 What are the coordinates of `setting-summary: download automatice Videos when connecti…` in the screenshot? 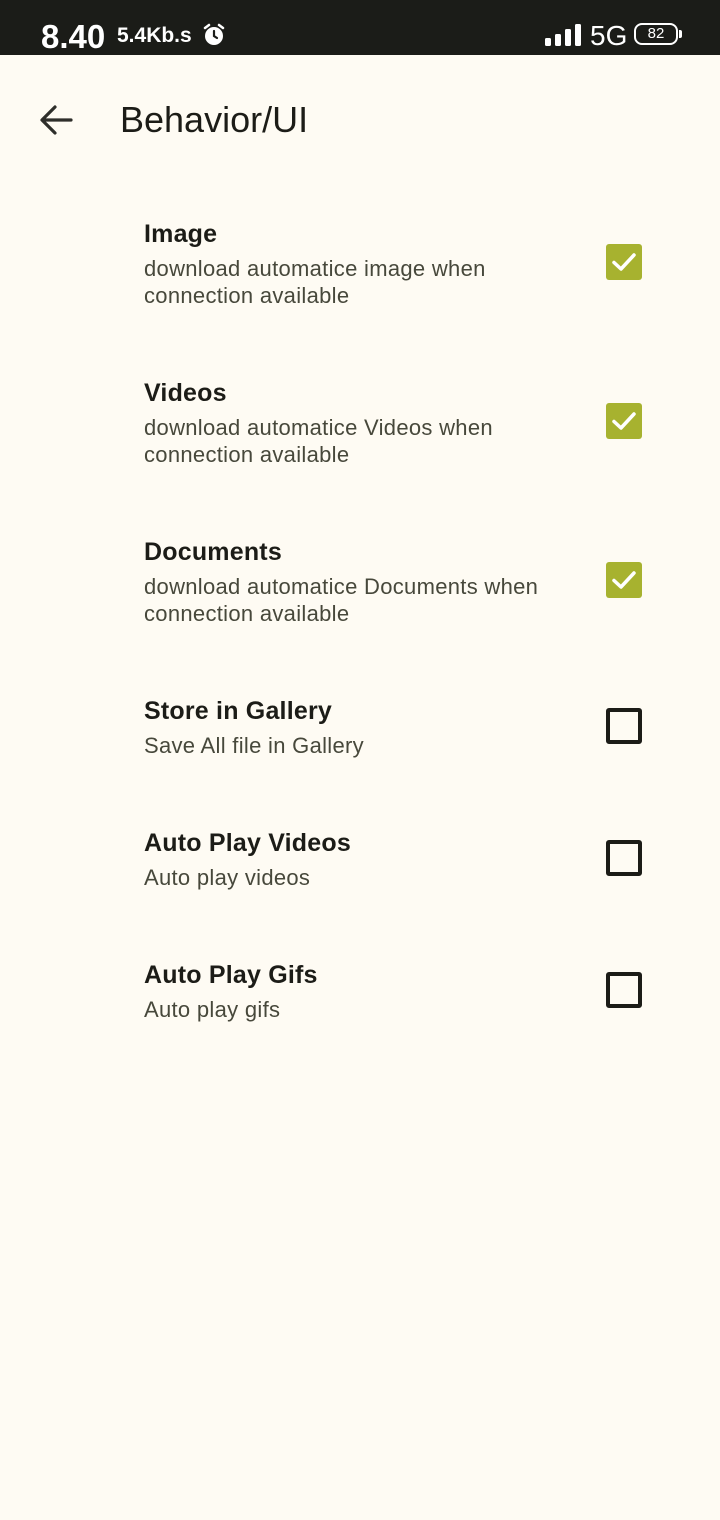 It's located at (318, 441).